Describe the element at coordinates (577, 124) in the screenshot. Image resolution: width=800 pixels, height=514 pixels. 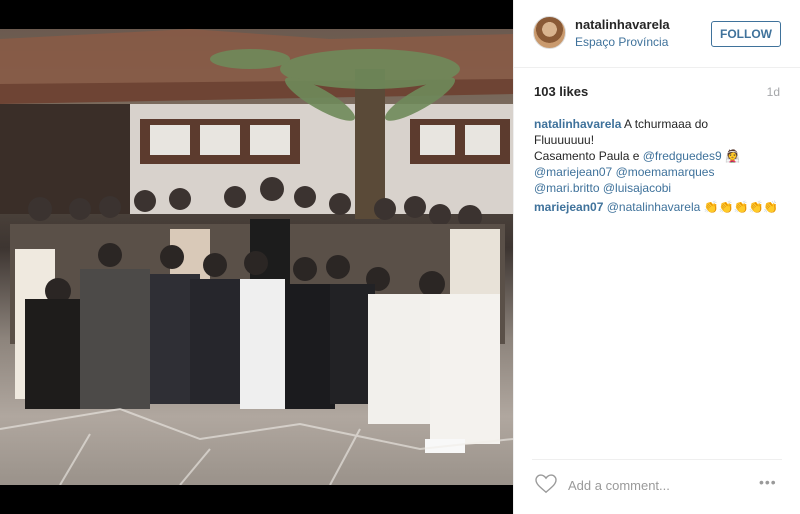
I see `caption-username: natalinhavarela` at that location.